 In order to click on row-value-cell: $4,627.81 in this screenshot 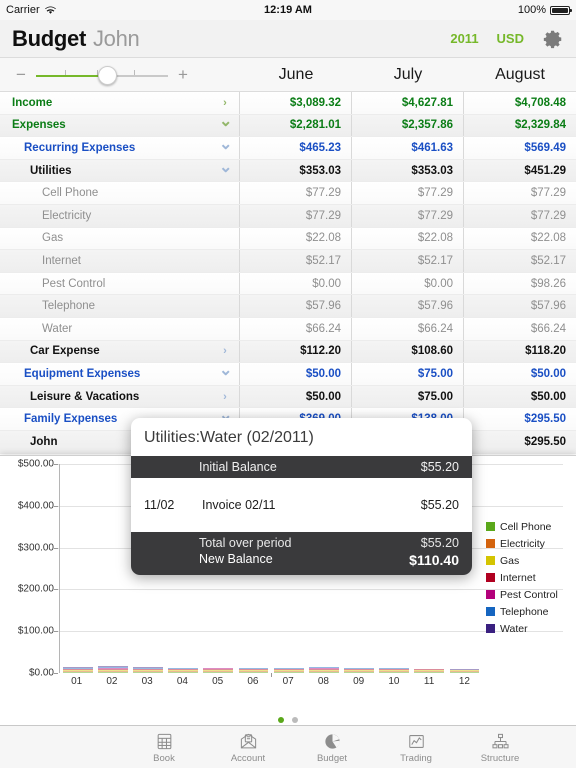, I will do `click(408, 103)`.